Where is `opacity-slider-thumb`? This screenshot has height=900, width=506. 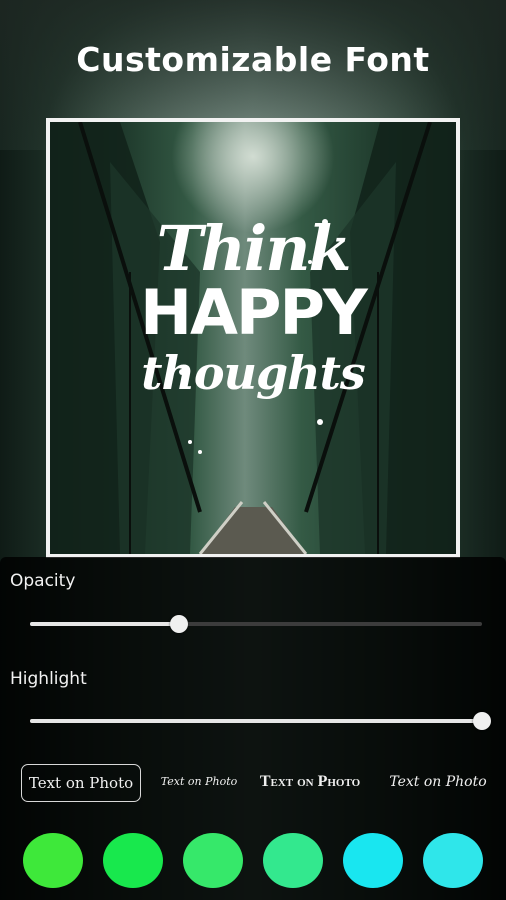 opacity-slider-thumb is located at coordinates (179, 624).